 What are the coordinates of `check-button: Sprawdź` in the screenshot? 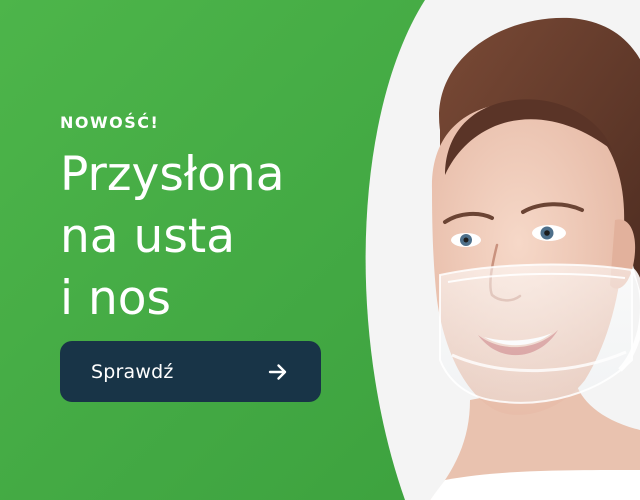 It's located at (190, 371).